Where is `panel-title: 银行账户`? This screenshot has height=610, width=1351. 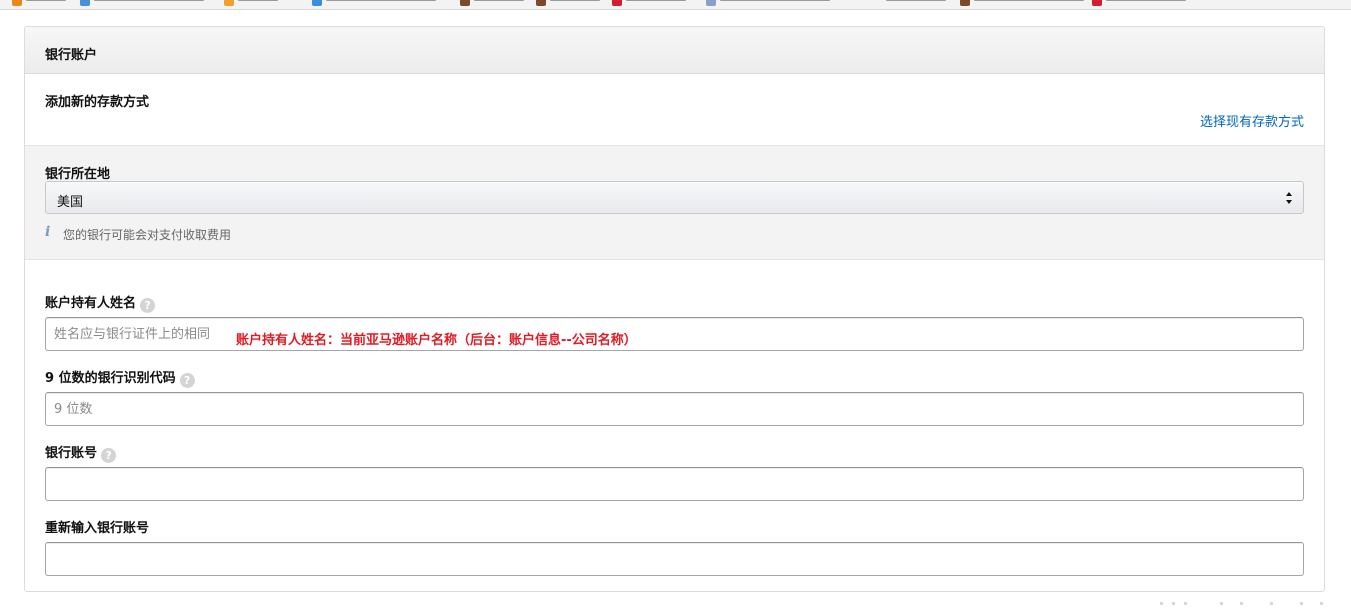
panel-title: 银行账户 is located at coordinates (71, 55).